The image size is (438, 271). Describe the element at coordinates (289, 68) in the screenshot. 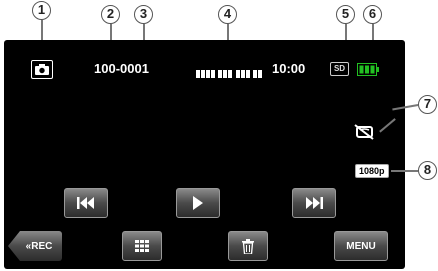

I see `clock-time: 10:00` at that location.